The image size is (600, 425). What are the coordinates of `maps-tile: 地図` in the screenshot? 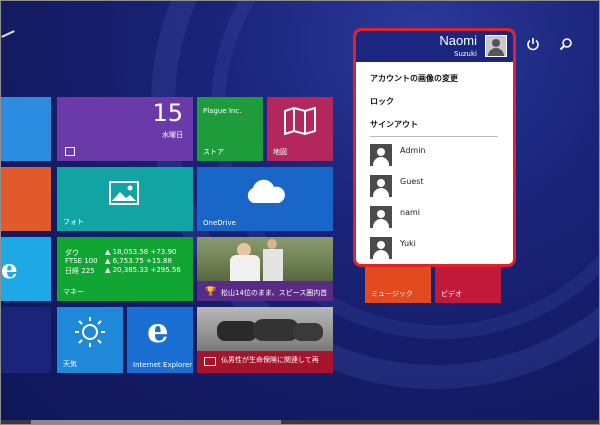 It's located at (300, 129).